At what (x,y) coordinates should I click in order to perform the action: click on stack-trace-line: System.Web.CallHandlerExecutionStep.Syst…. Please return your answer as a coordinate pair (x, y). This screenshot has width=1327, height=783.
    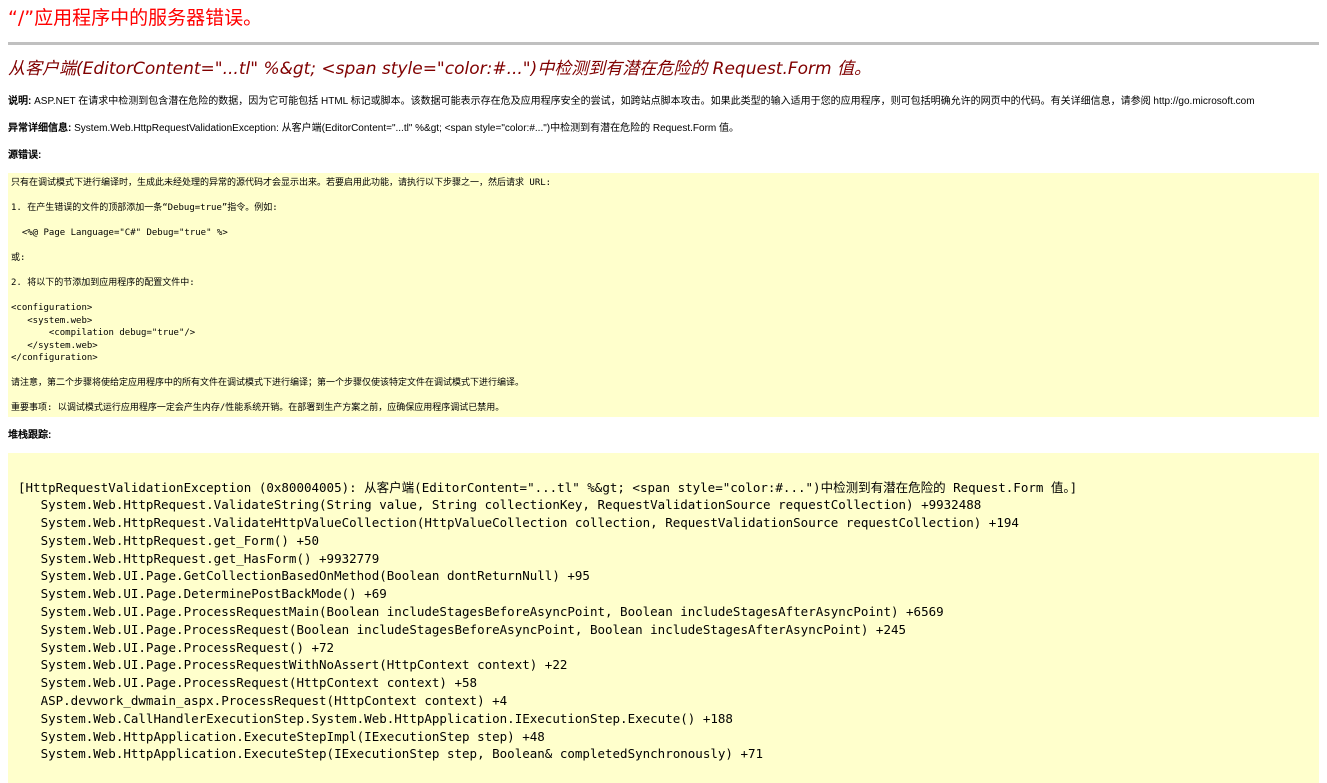
    Looking at the image, I should click on (375, 718).